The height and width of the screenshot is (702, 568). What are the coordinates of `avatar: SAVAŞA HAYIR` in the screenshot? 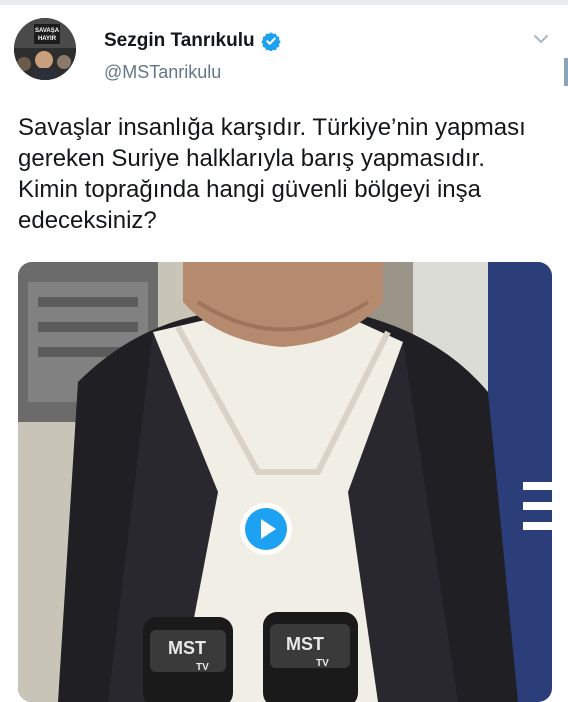 It's located at (45, 49).